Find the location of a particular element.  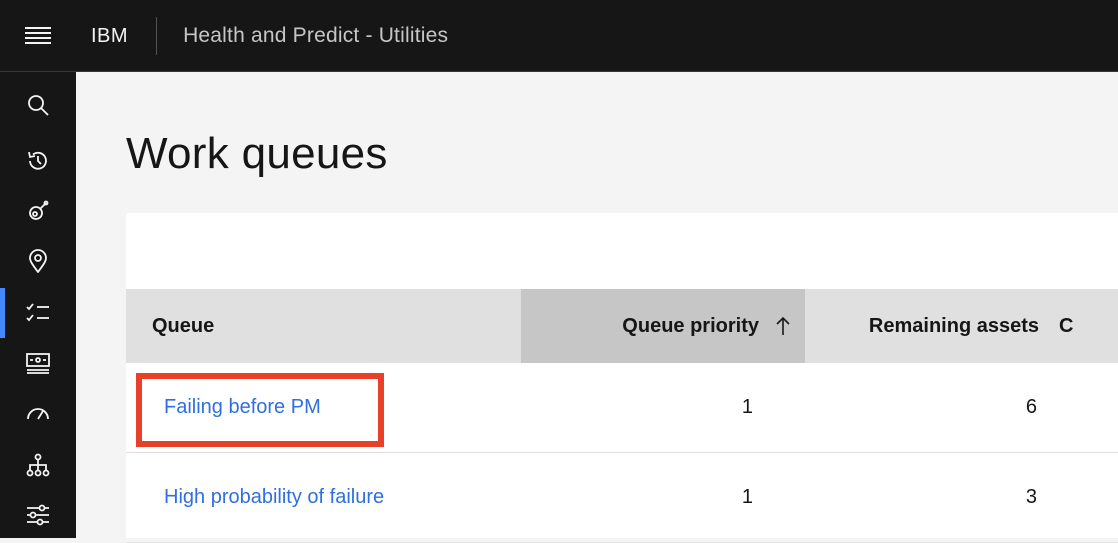

top-header: IBM Health and Predict - Utilities is located at coordinates (559, 36).